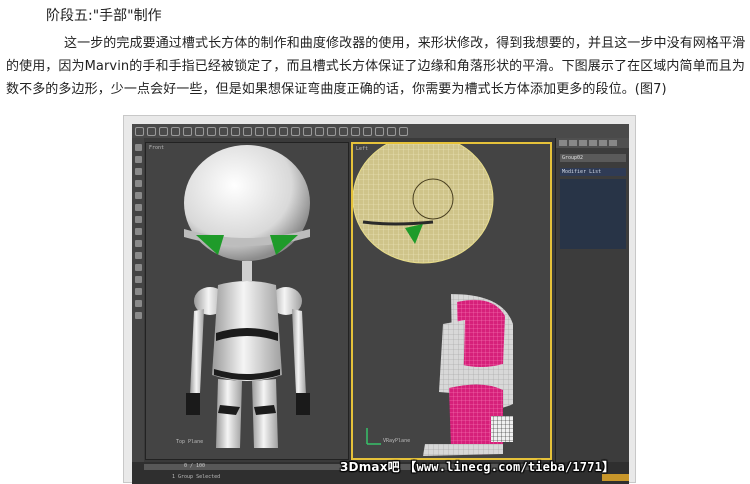 The width and height of the screenshot is (750, 484). What do you see at coordinates (199, 131) in the screenshot?
I see `select-by-name-icon` at bounding box center [199, 131].